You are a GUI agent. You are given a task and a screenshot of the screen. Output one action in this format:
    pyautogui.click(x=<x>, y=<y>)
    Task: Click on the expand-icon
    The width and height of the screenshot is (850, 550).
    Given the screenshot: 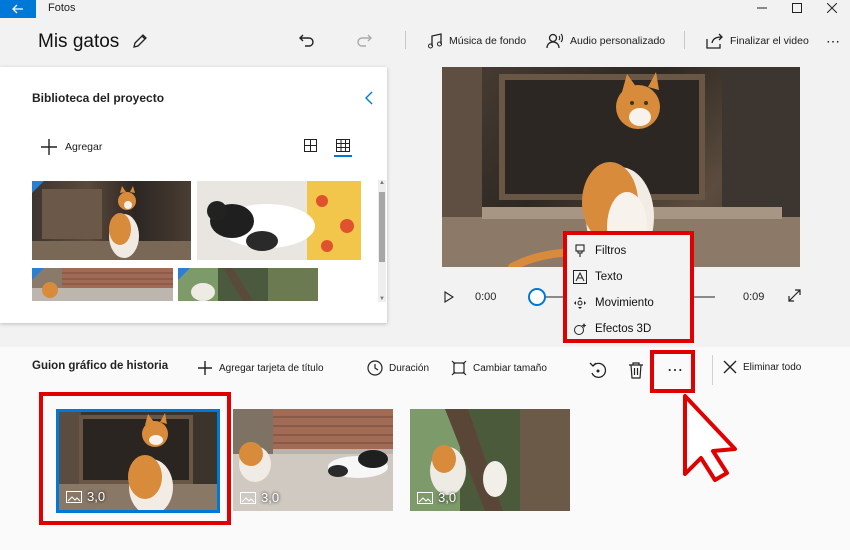 What is the action you would take?
    pyautogui.click(x=794, y=295)
    